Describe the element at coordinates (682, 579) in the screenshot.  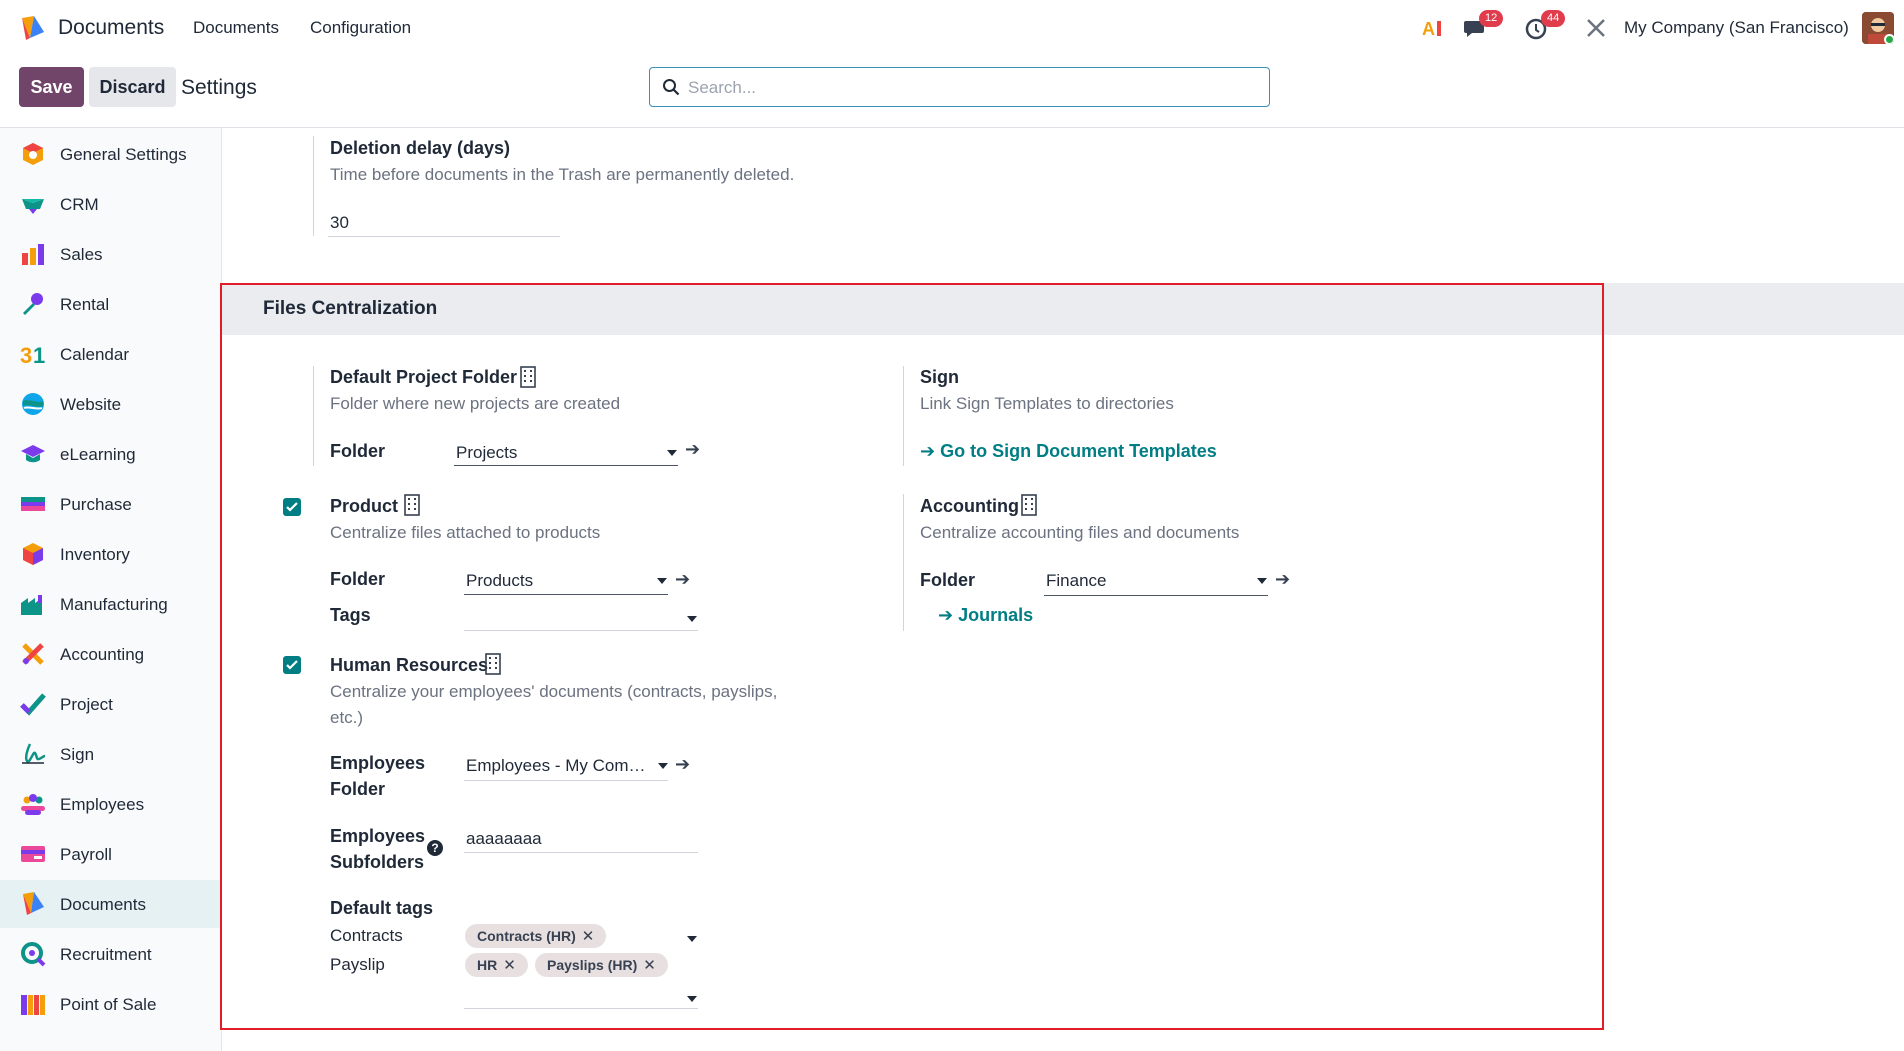
I see `product-folder-open-arrow-icon: ➔` at that location.